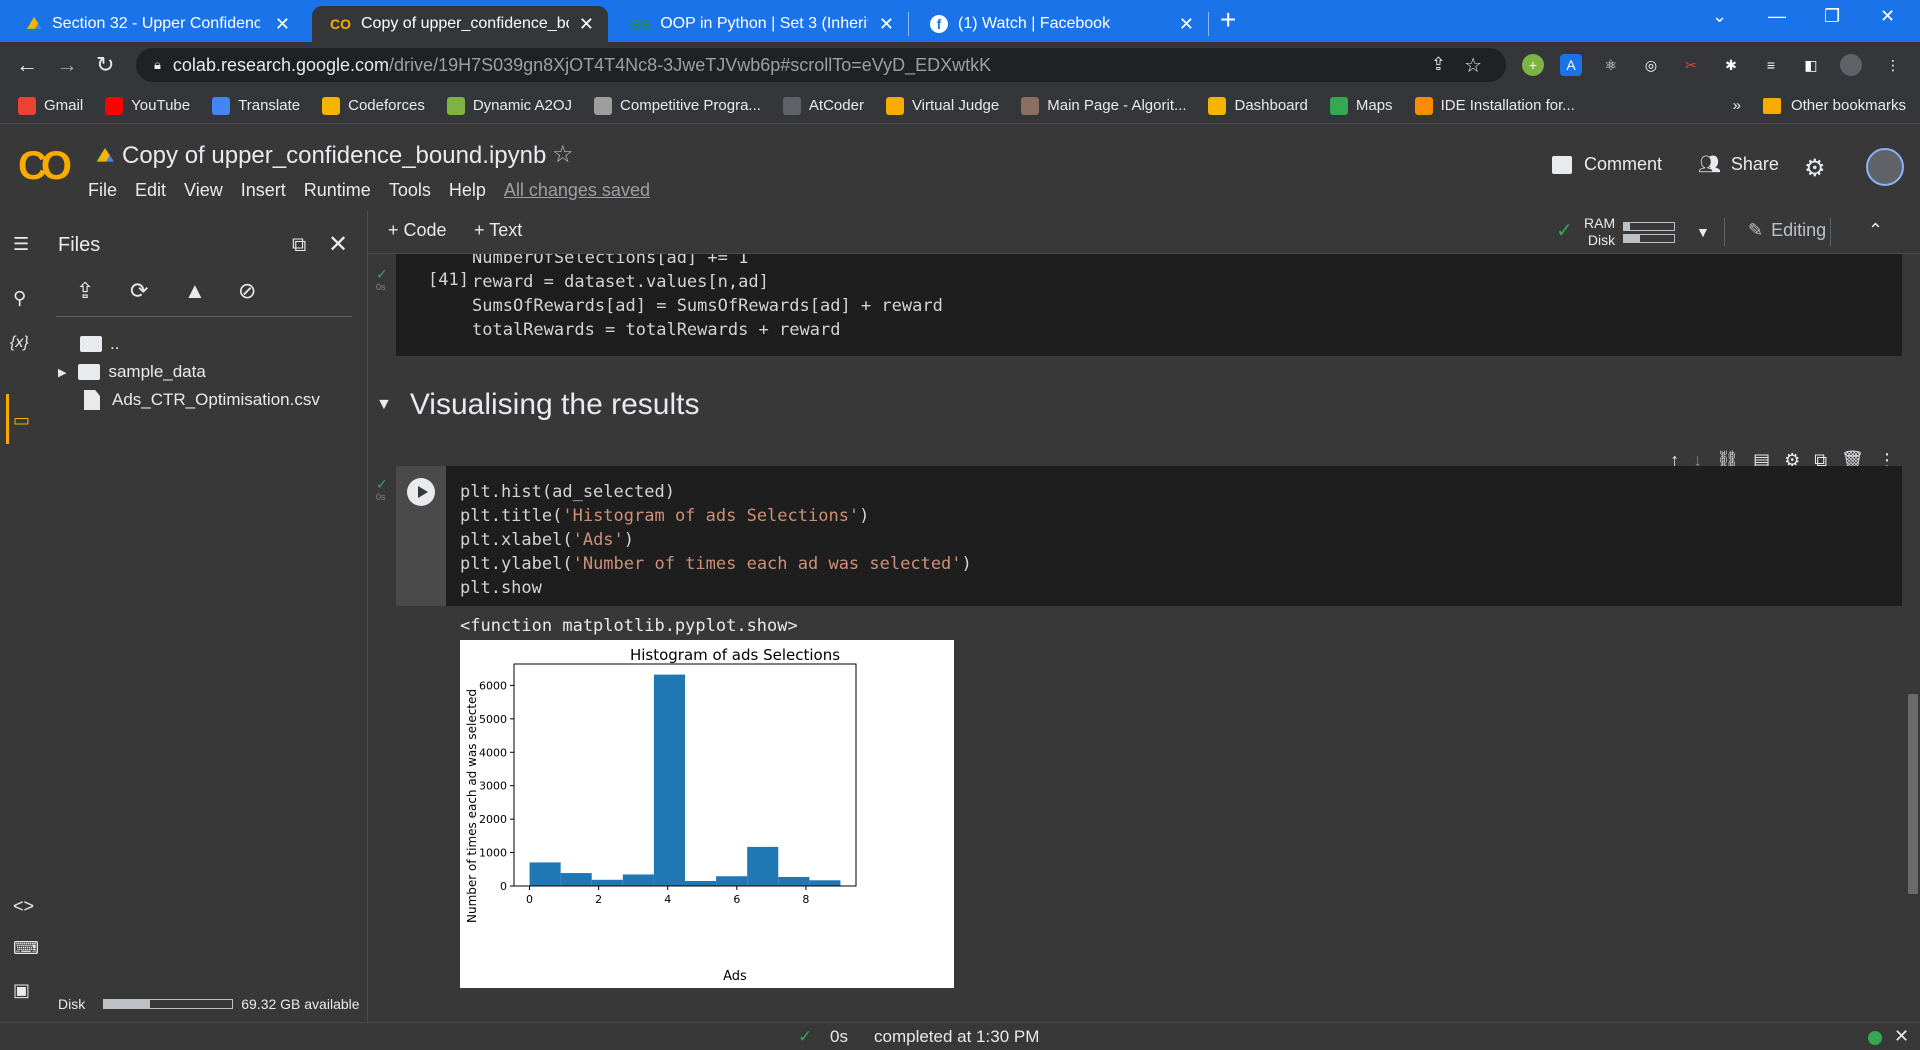 This screenshot has width=1920, height=1050. I want to click on tree-item-csv: Ads_CTR_Optimisation.csv, so click(200, 400).